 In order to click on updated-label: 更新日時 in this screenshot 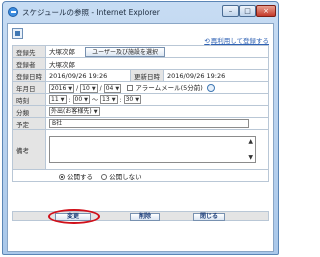, I will do `click(147, 75)`.